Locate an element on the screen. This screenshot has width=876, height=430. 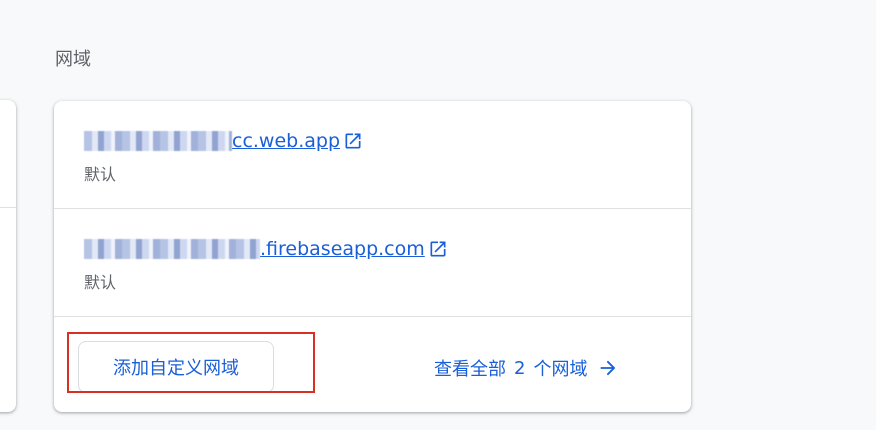
domain-link: .firebaseapp.com is located at coordinates (342, 249).